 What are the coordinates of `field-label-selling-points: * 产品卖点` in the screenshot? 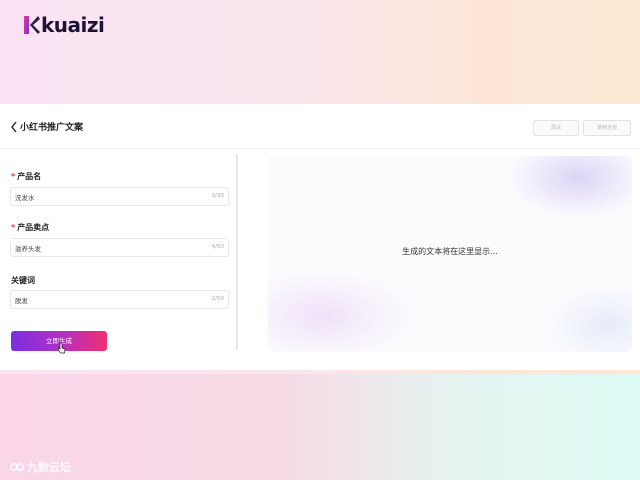 It's located at (30, 227).